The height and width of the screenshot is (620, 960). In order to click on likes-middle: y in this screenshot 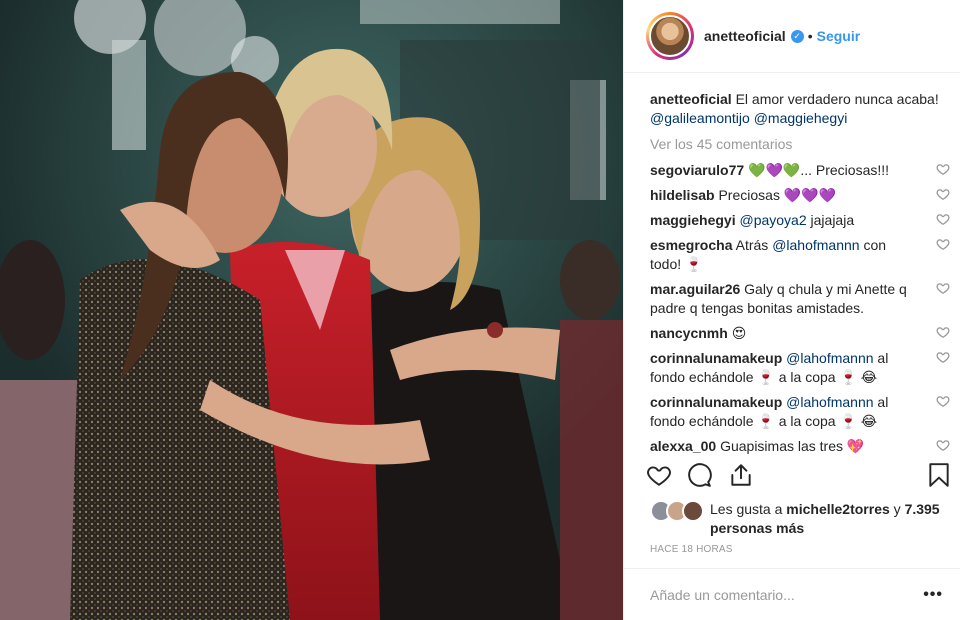, I will do `click(897, 509)`.